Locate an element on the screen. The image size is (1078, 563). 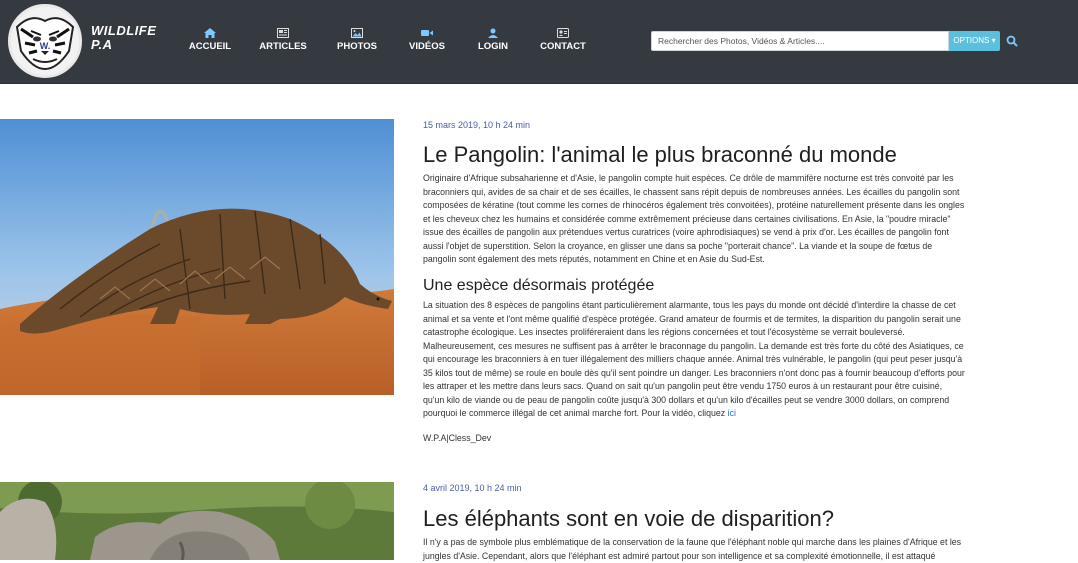
newspaper-icon is located at coordinates (283, 33).